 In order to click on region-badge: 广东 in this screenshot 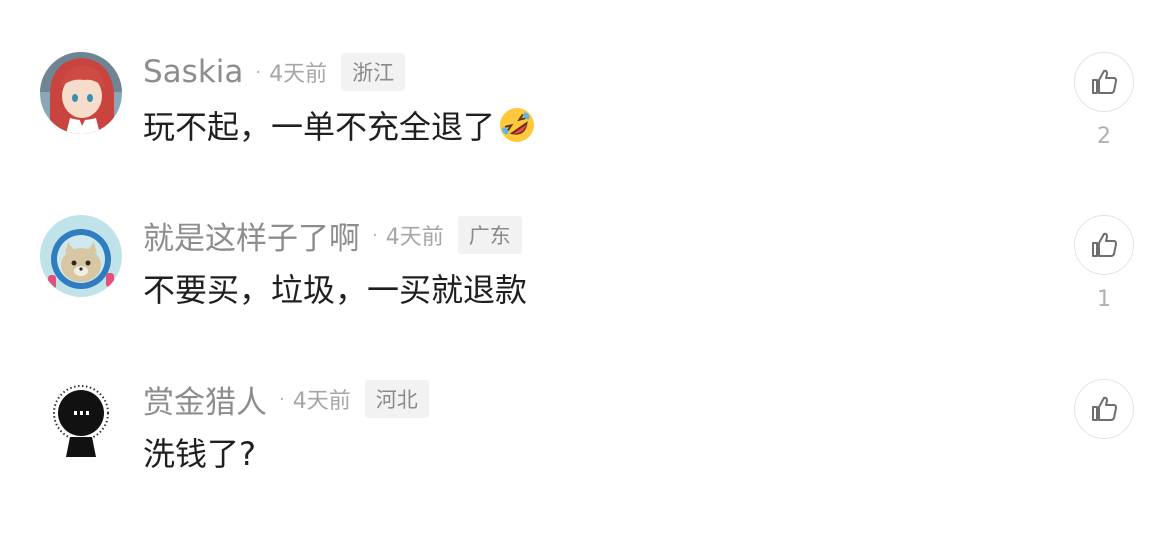, I will do `click(489, 235)`.